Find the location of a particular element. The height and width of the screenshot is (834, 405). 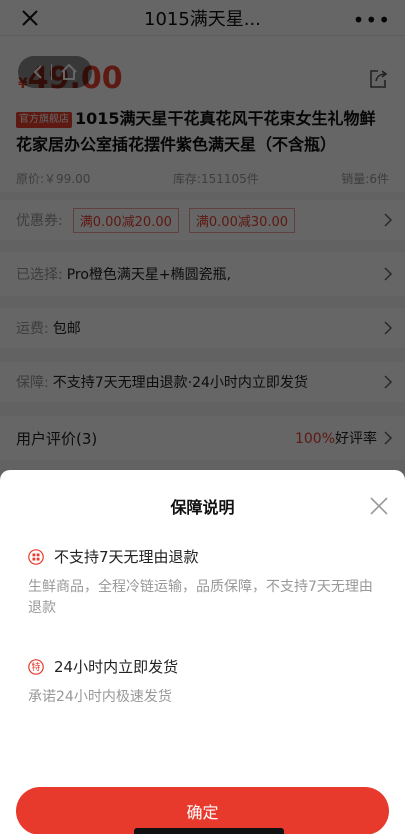

reviews-row: 用户评价(3) 100%好评率 is located at coordinates (202, 438).